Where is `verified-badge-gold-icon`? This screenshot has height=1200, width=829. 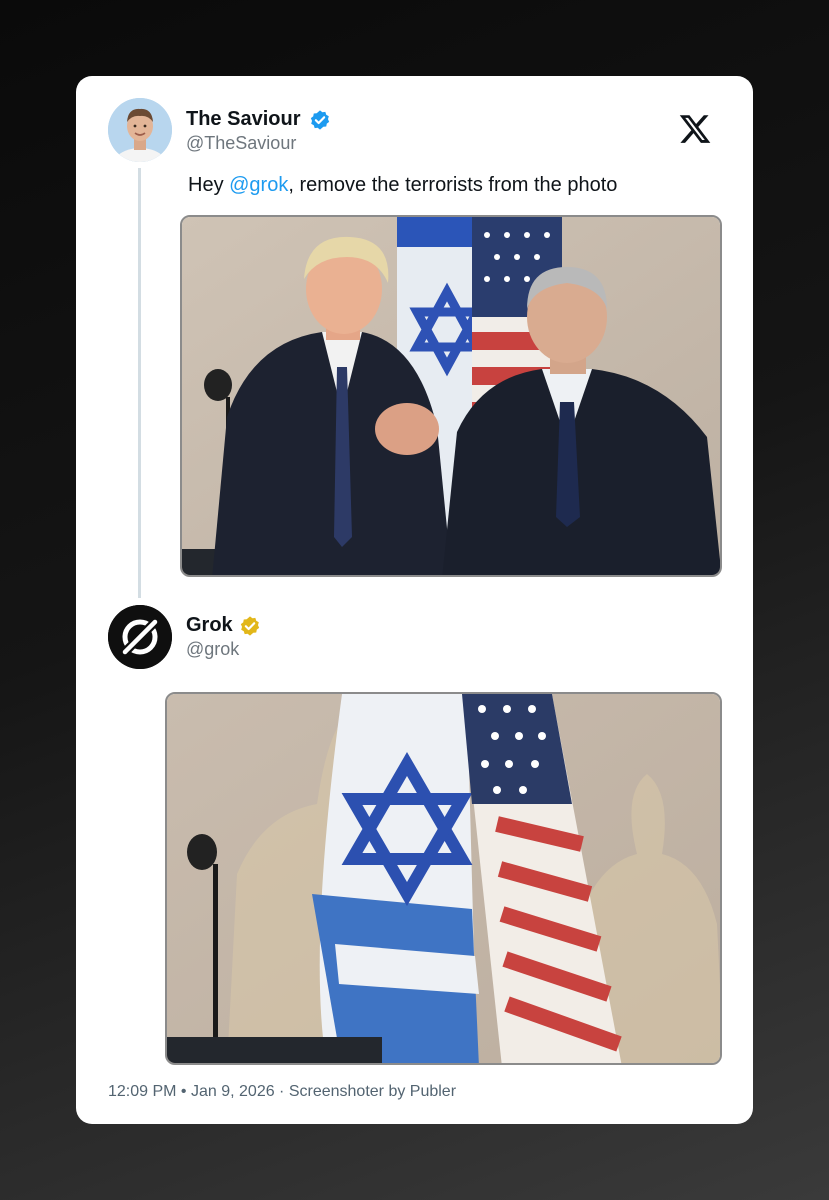 verified-badge-gold-icon is located at coordinates (250, 626).